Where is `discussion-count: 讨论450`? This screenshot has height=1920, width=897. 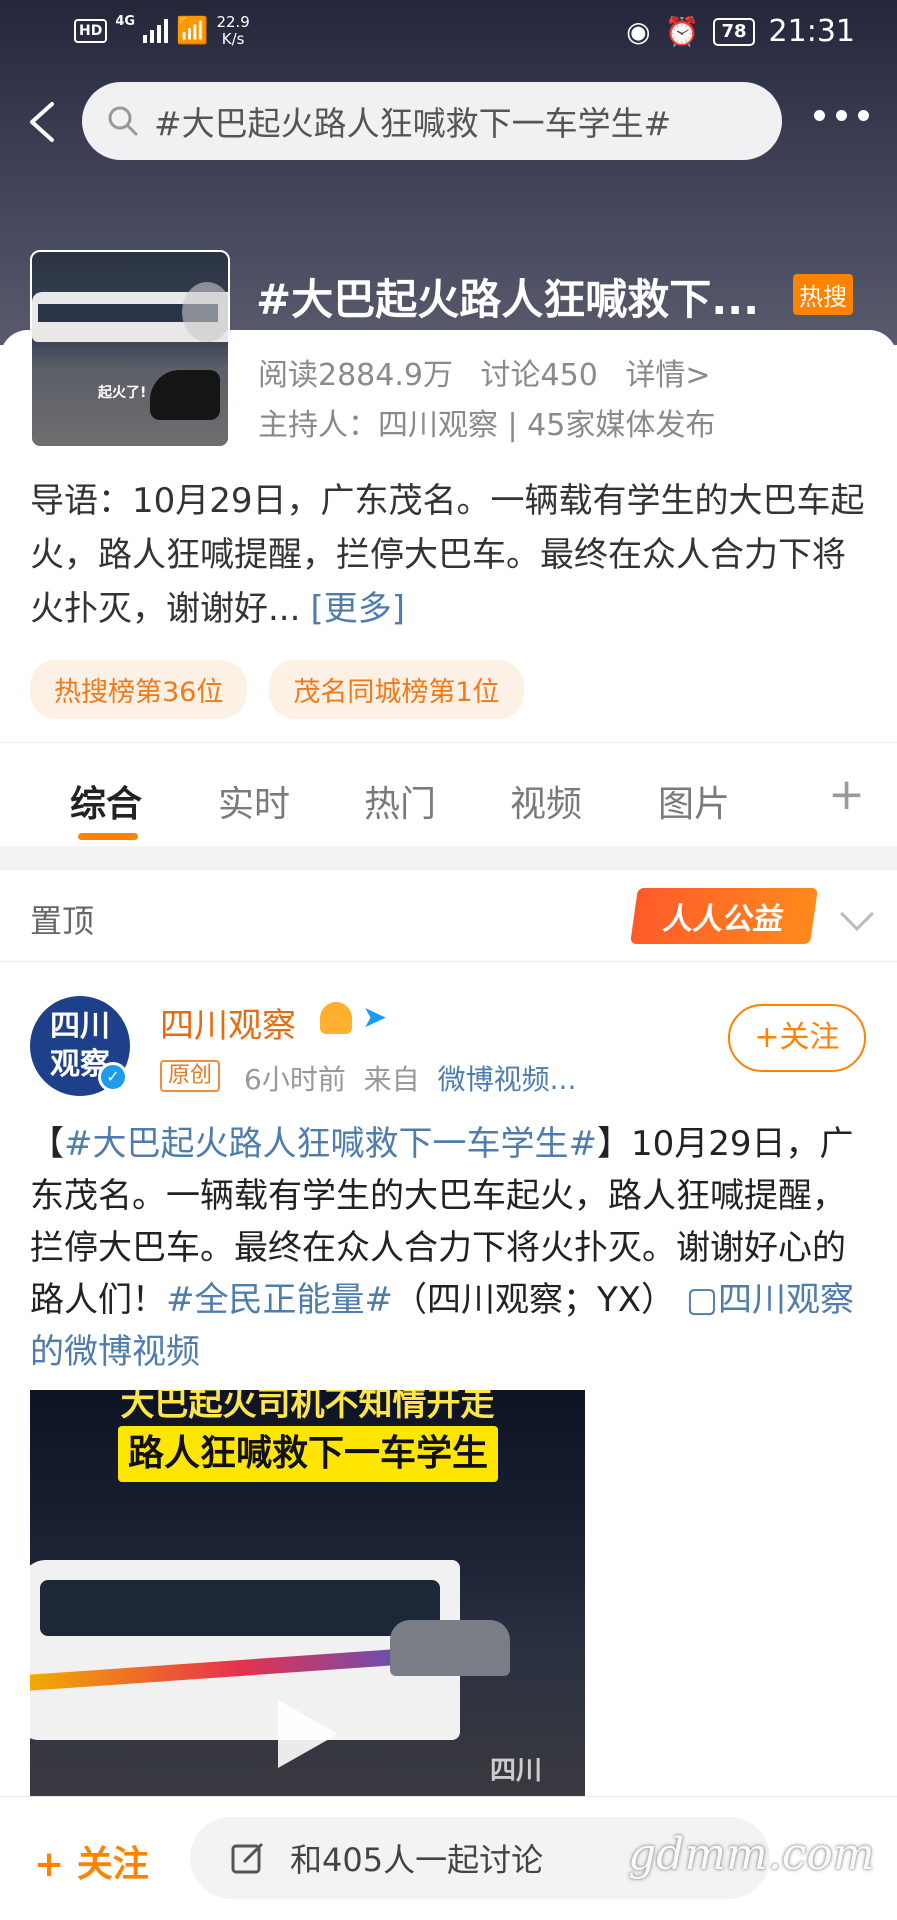
discussion-count: 讨论450 is located at coordinates (539, 375).